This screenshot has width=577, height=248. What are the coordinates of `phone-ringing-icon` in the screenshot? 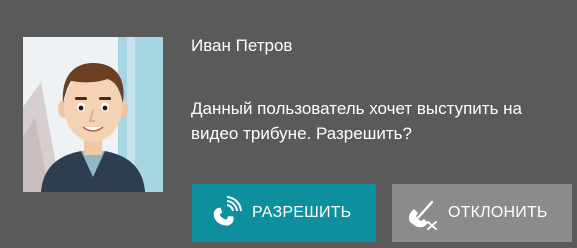 It's located at (225, 213).